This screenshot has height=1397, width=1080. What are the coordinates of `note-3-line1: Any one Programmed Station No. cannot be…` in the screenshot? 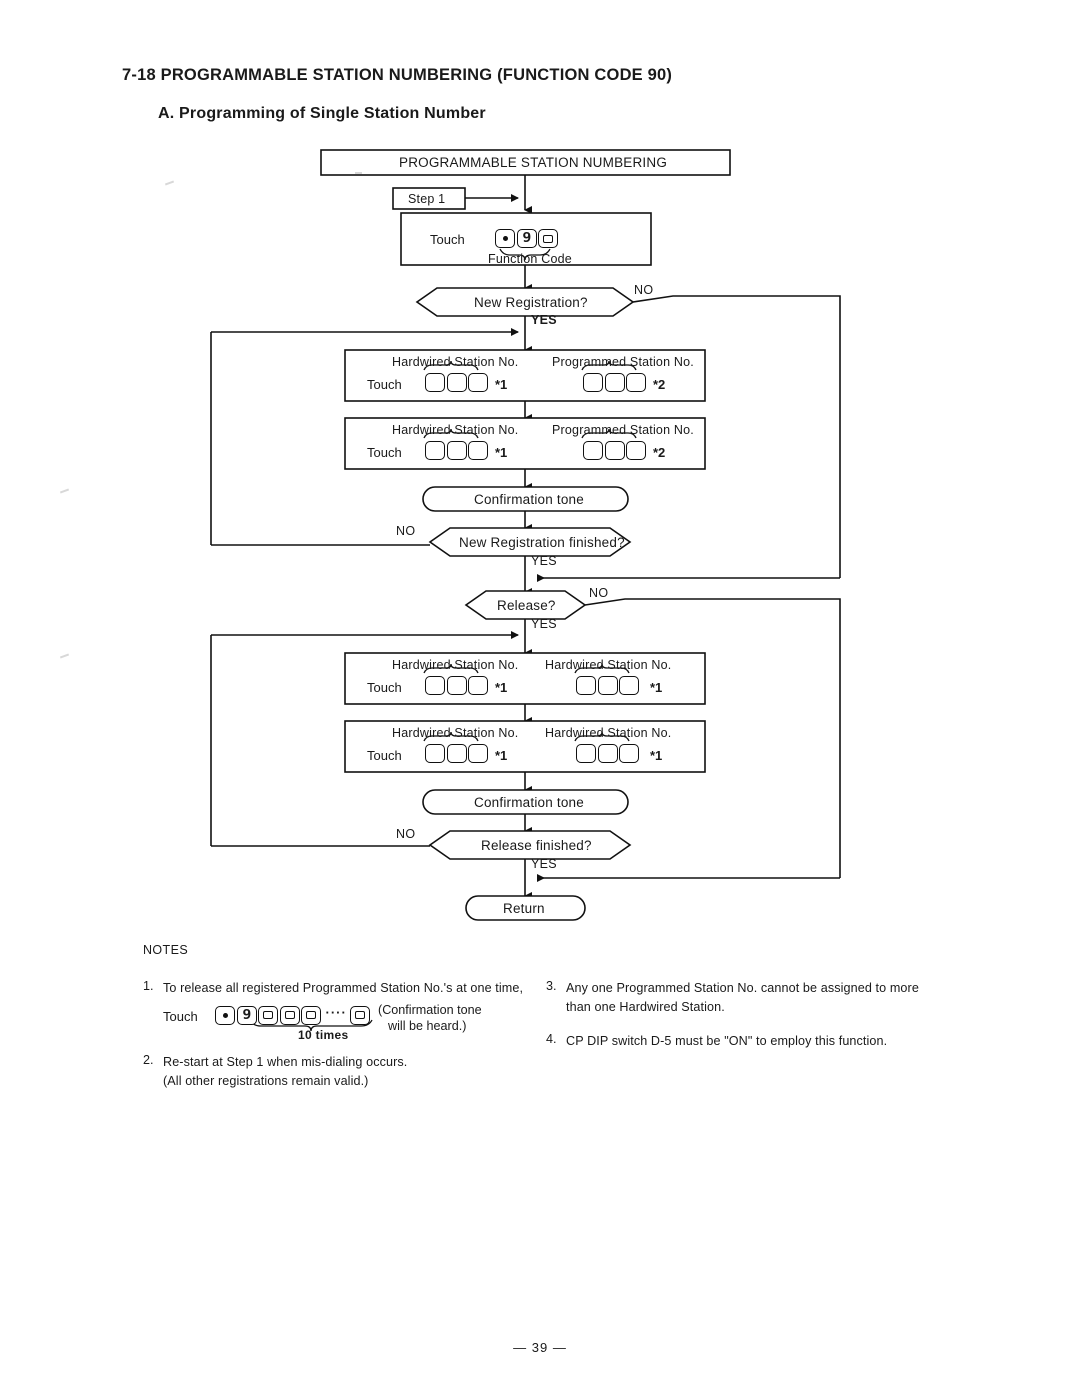 It's located at (742, 988).